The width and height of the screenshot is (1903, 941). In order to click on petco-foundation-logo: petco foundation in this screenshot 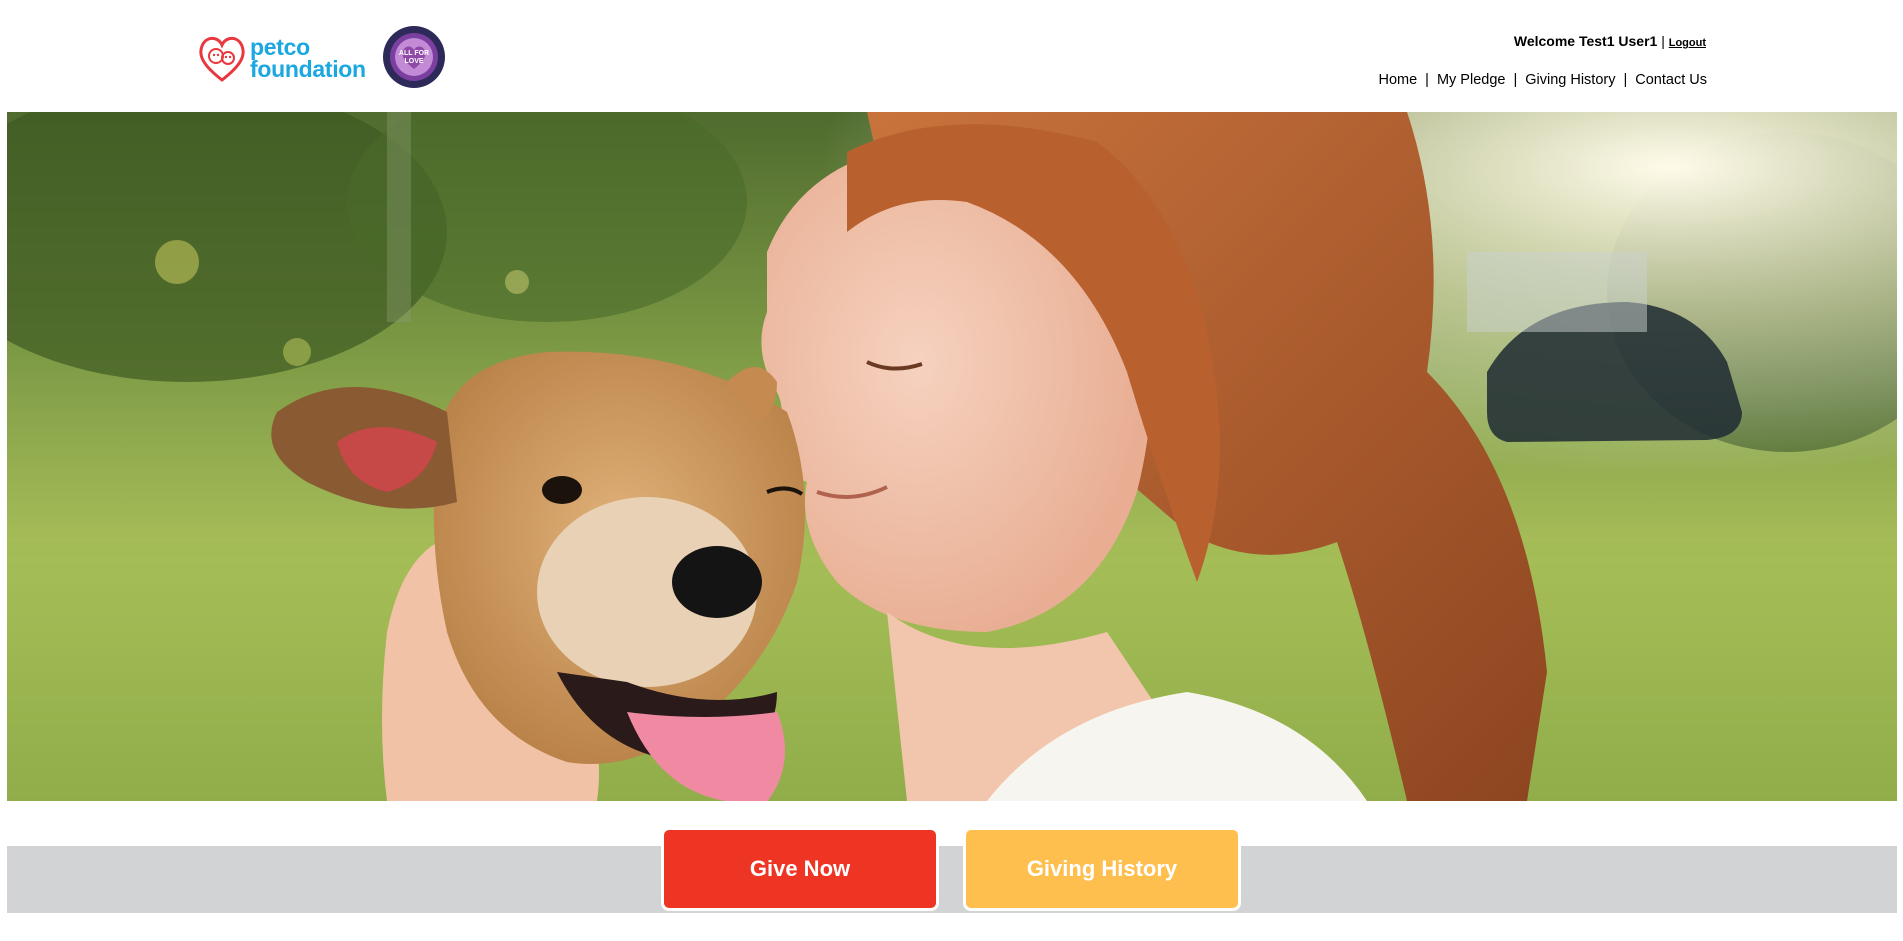, I will do `click(282, 58)`.